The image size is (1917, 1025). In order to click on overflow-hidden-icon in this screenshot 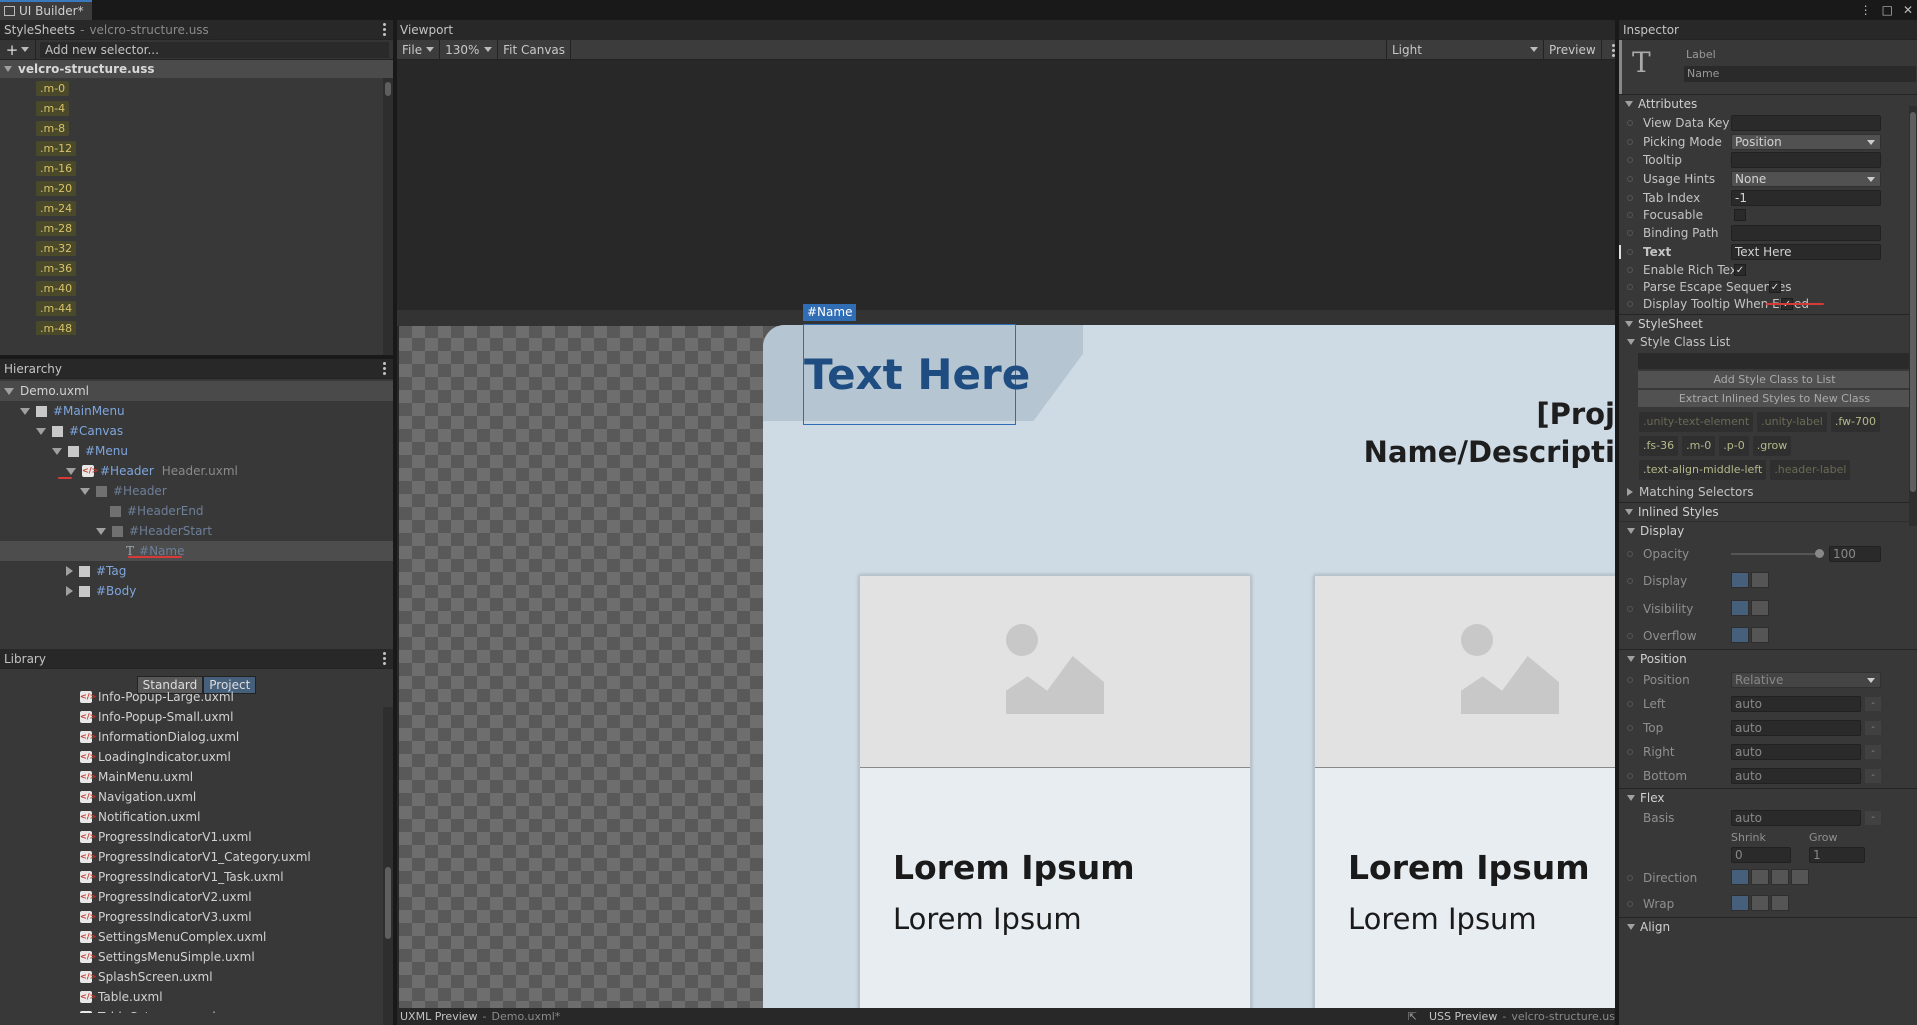, I will do `click(1760, 634)`.